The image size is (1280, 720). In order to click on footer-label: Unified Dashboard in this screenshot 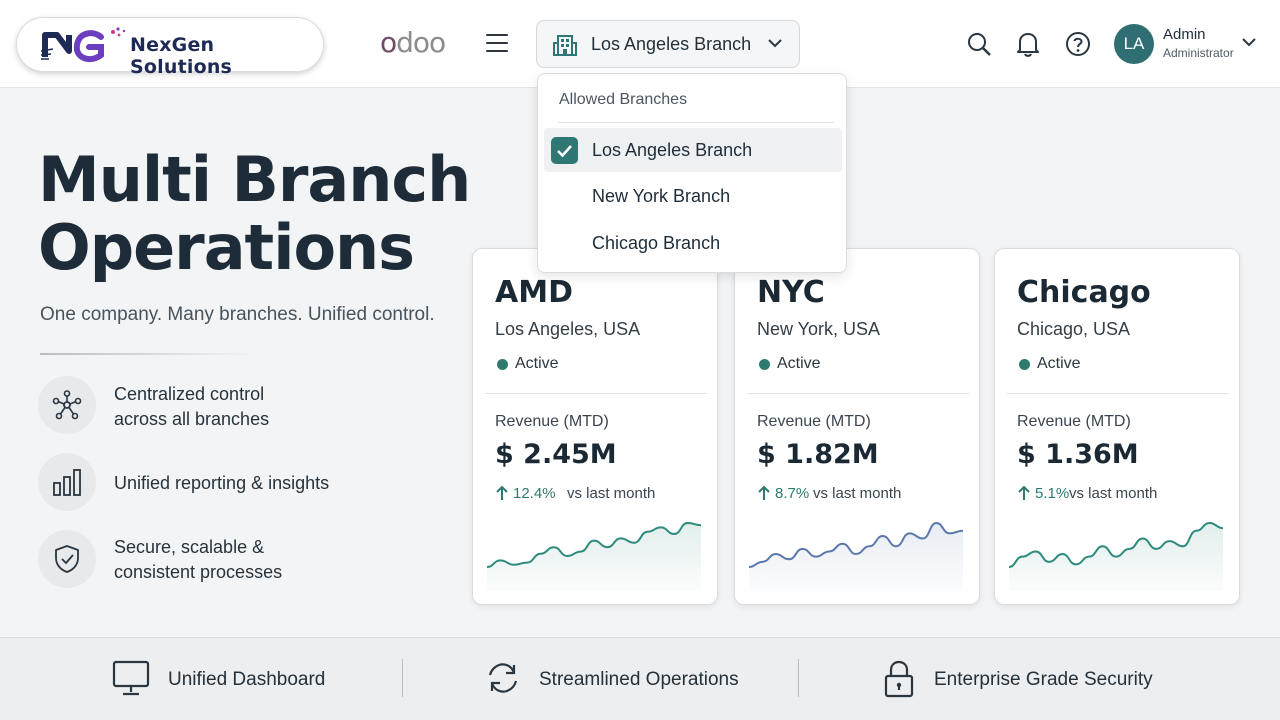, I will do `click(247, 679)`.